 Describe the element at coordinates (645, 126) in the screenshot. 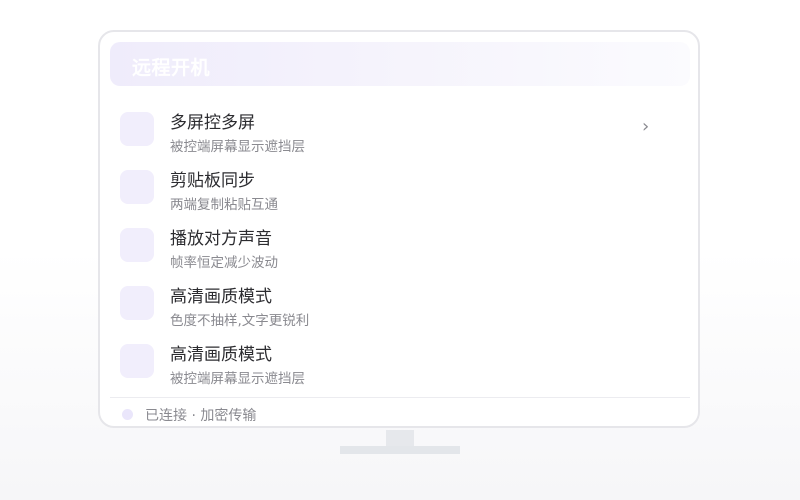

I see `chevron-right-icon: ›` at that location.